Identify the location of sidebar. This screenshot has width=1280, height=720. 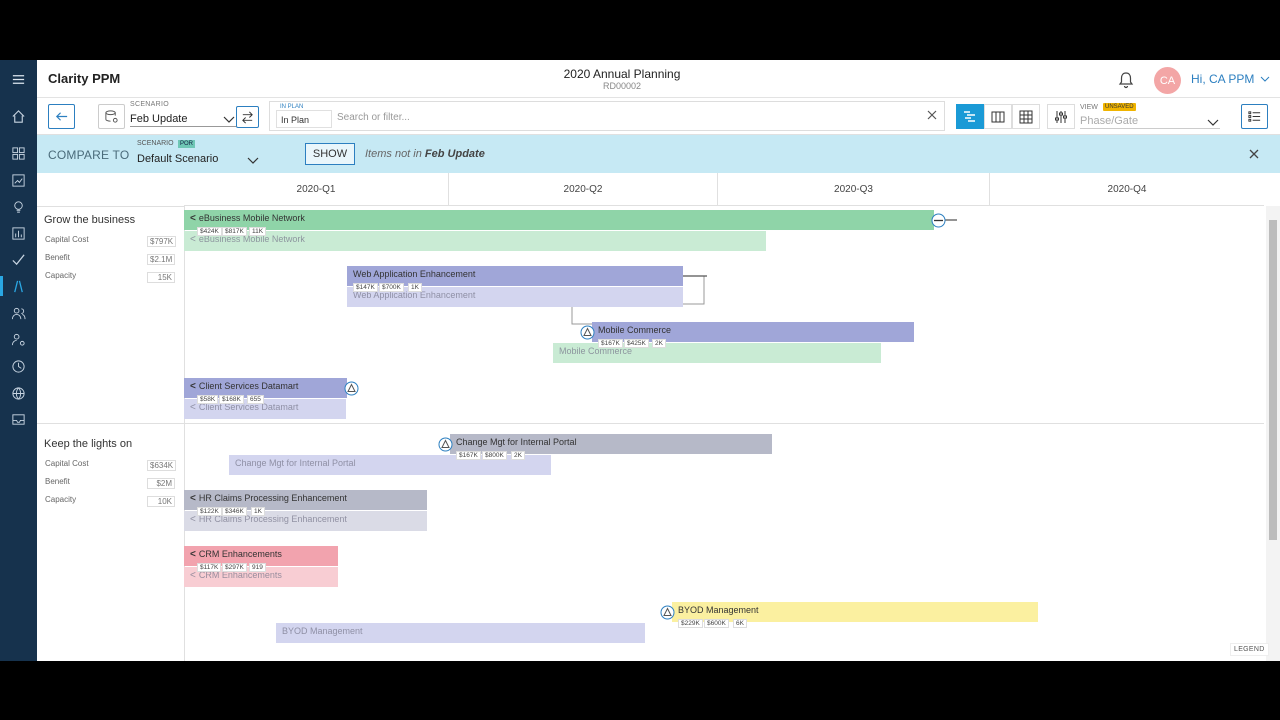
(18, 360).